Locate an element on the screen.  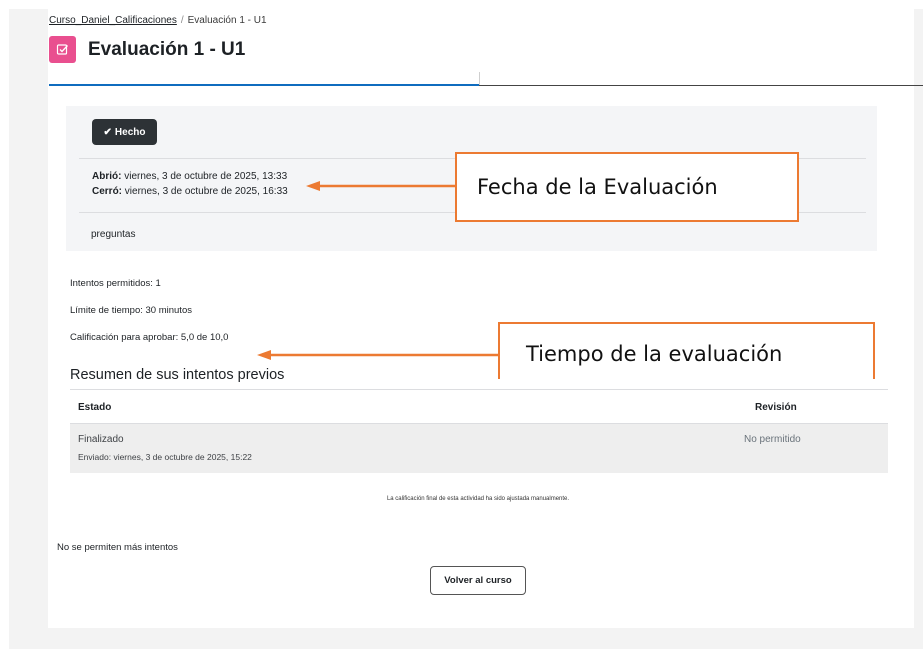
time-arrow-head is located at coordinates (264, 355).